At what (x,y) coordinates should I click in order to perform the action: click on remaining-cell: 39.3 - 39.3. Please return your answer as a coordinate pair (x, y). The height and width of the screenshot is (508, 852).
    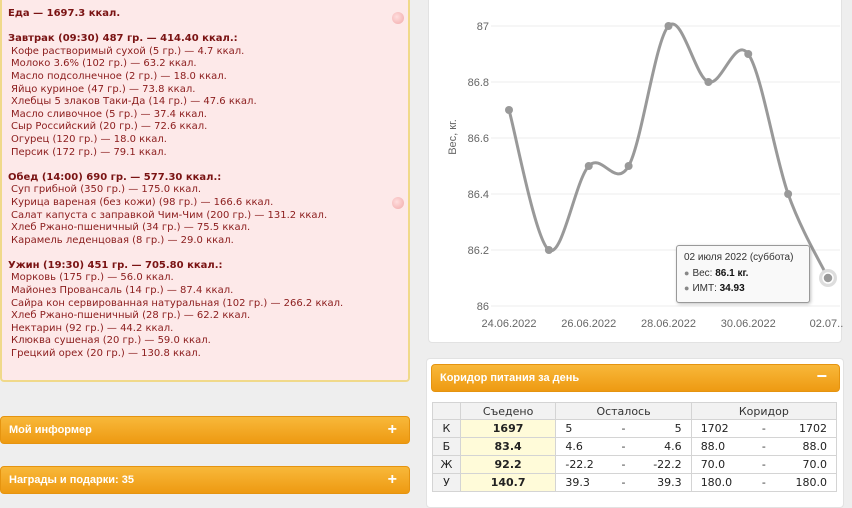
    Looking at the image, I should click on (623, 482).